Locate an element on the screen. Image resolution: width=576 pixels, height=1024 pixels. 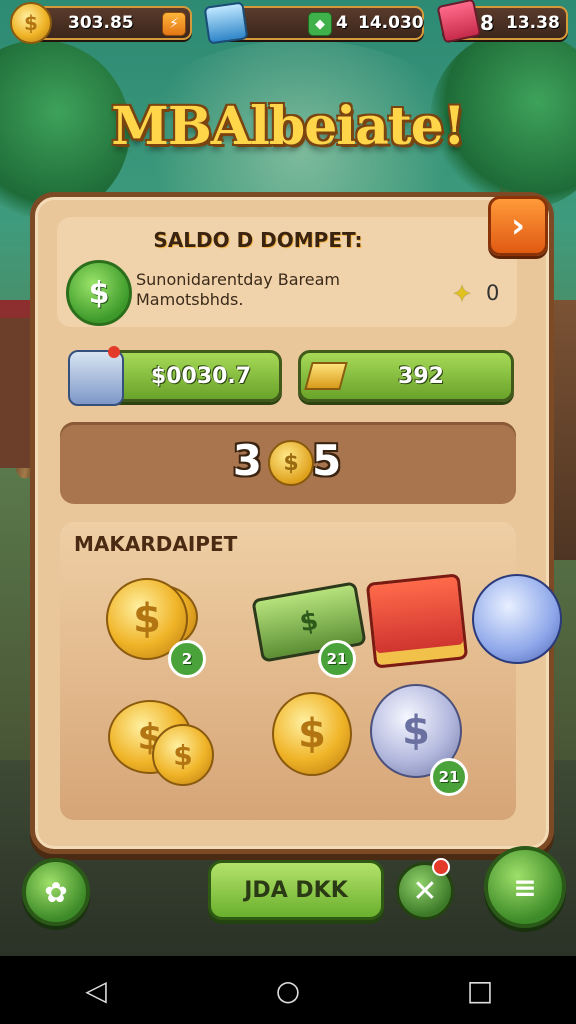
gem-icon: ◆ is located at coordinates (320, 24).